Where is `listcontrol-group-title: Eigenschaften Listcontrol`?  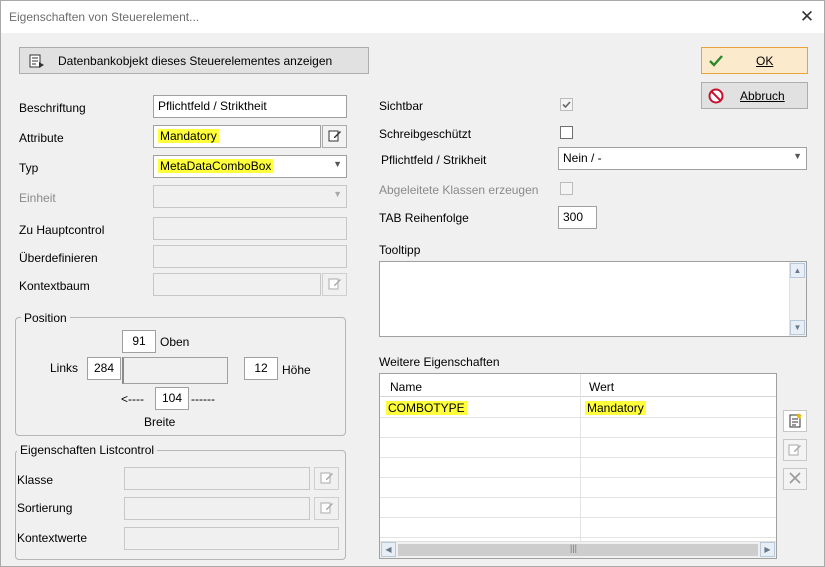 listcontrol-group-title: Eigenschaften Listcontrol is located at coordinates (87, 450).